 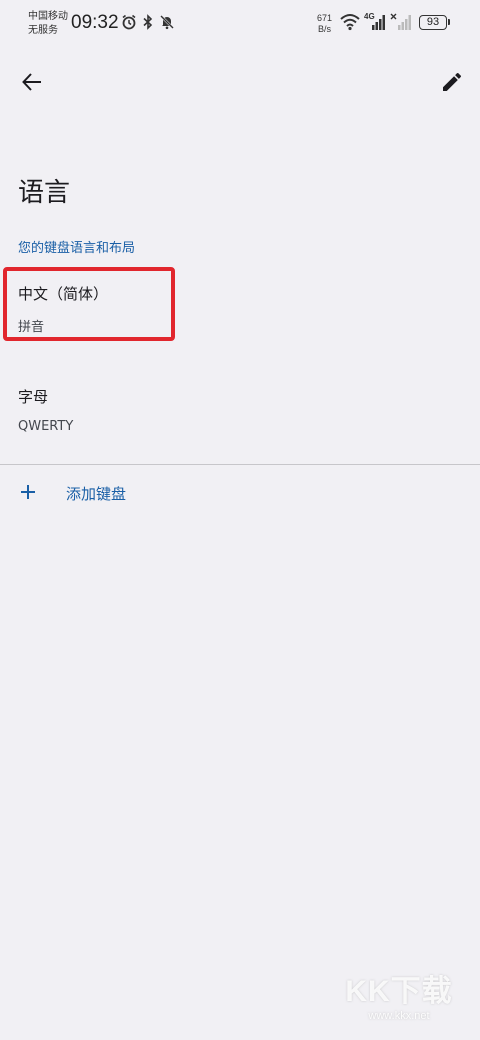 I want to click on pencil-icon, so click(x=452, y=81).